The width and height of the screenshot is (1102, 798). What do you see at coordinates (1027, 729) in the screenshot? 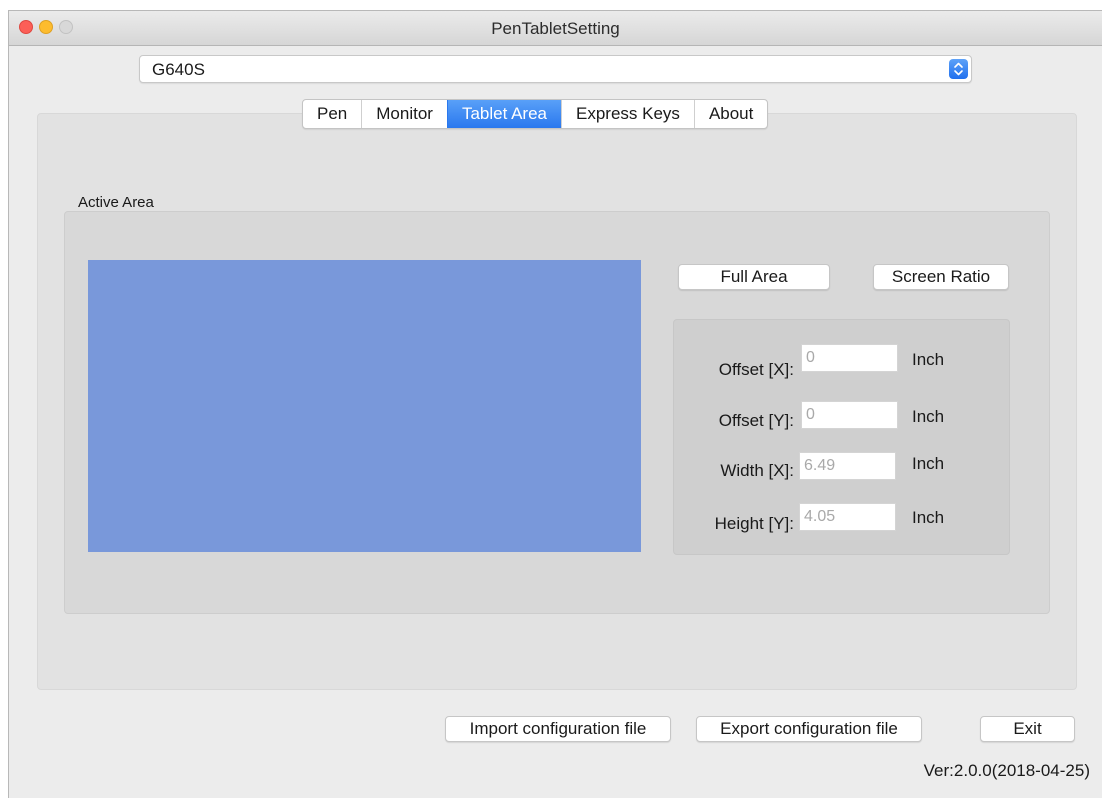
I see `exit-button: Exit` at bounding box center [1027, 729].